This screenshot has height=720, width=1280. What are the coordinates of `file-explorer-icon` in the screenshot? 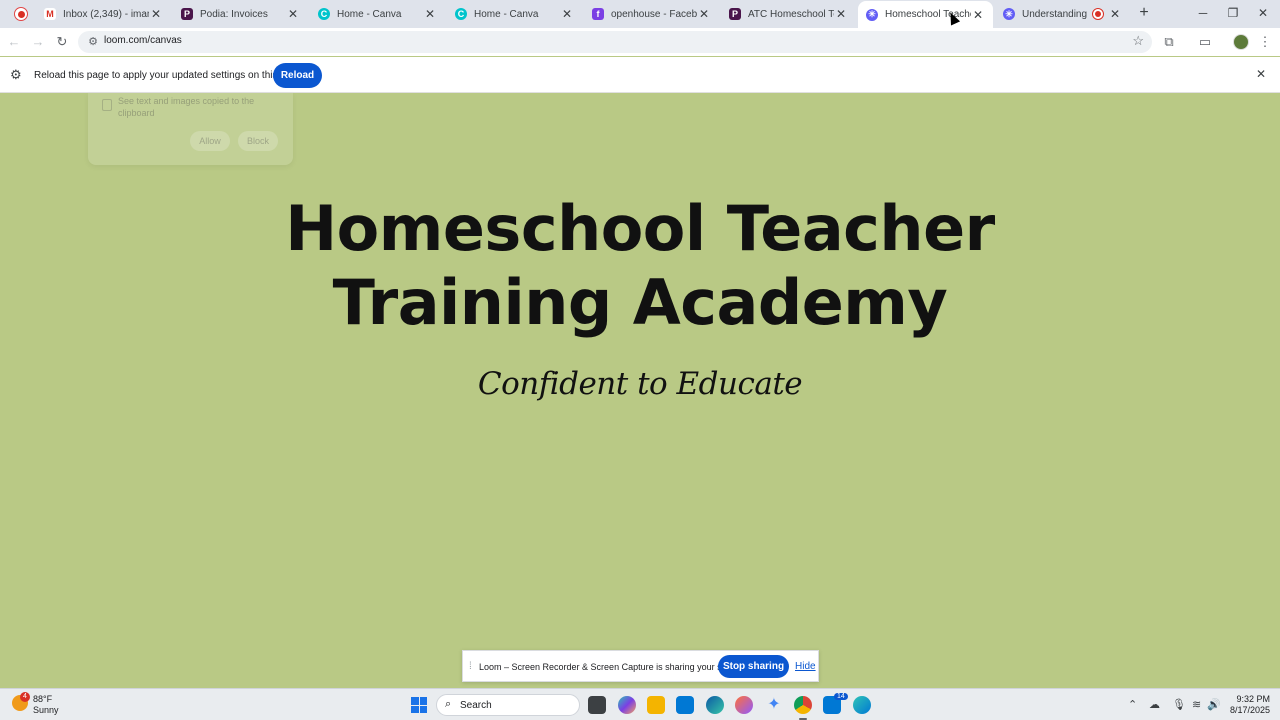 It's located at (656, 705).